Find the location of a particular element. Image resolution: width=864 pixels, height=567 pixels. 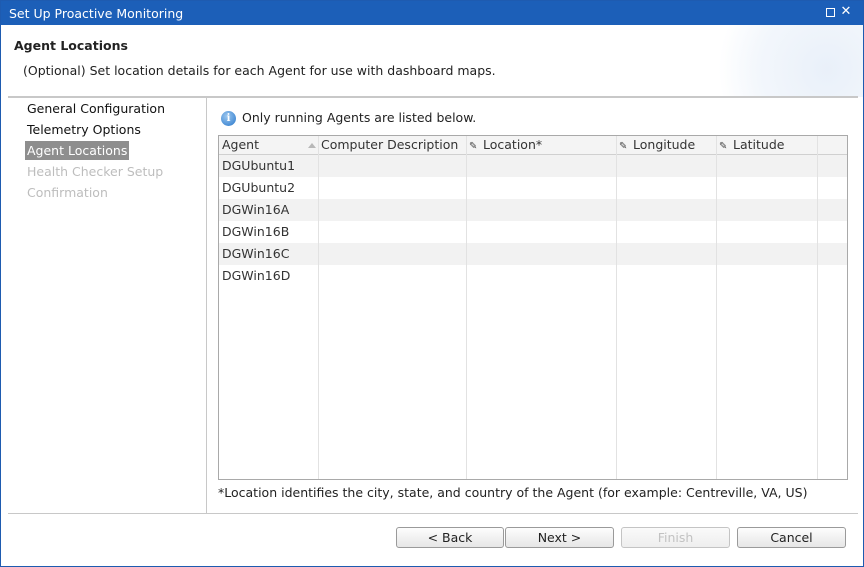

column-header-computer-description: Computer Description is located at coordinates (392, 145).